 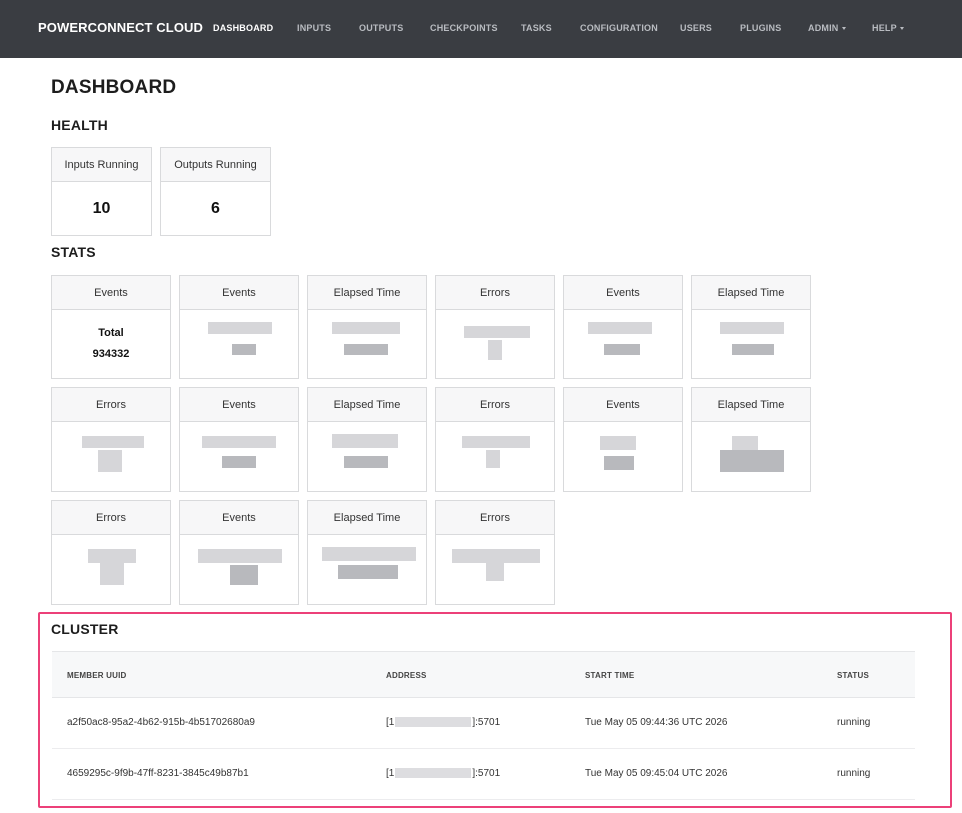 I want to click on table-header-row: MEMBER UUID ADDRESS START TIME STATUS, so click(x=483, y=674).